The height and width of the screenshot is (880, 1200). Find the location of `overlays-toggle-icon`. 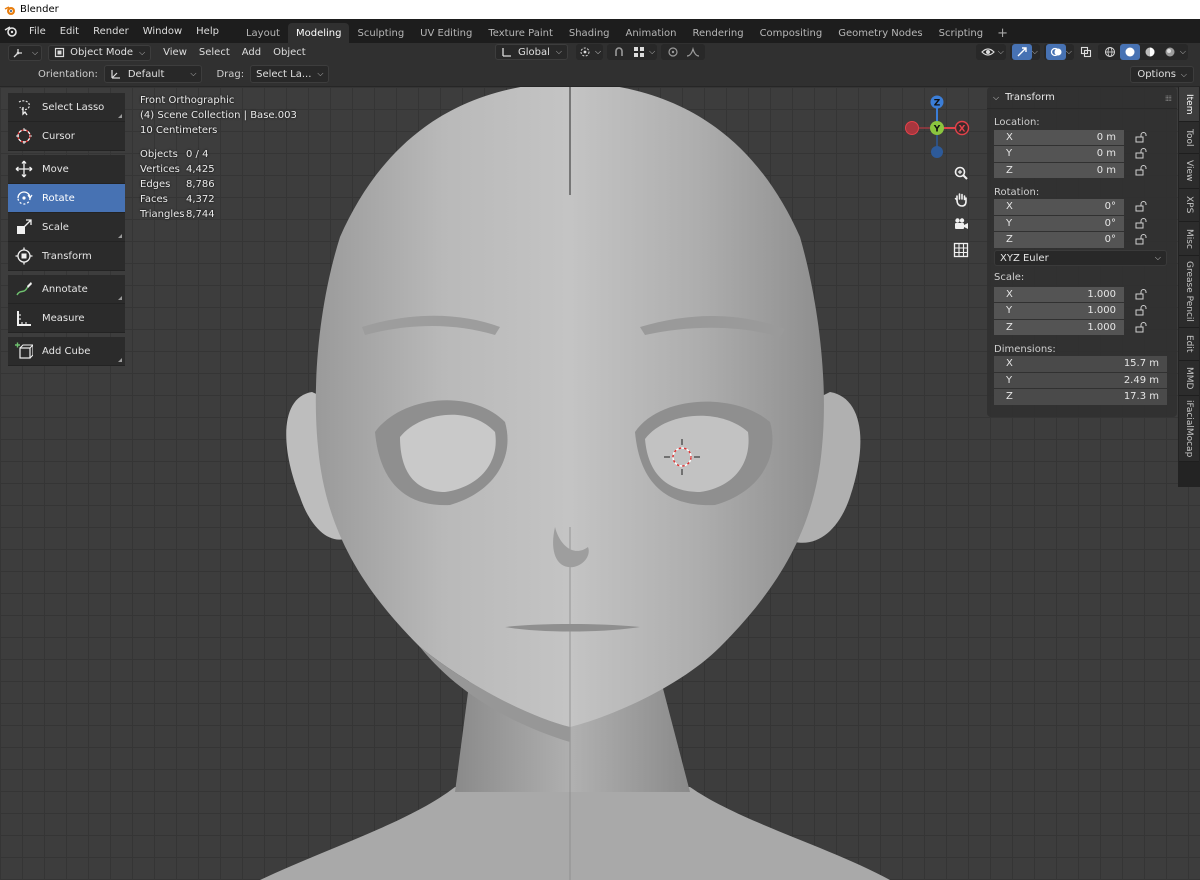

overlays-toggle-icon is located at coordinates (1055, 52).